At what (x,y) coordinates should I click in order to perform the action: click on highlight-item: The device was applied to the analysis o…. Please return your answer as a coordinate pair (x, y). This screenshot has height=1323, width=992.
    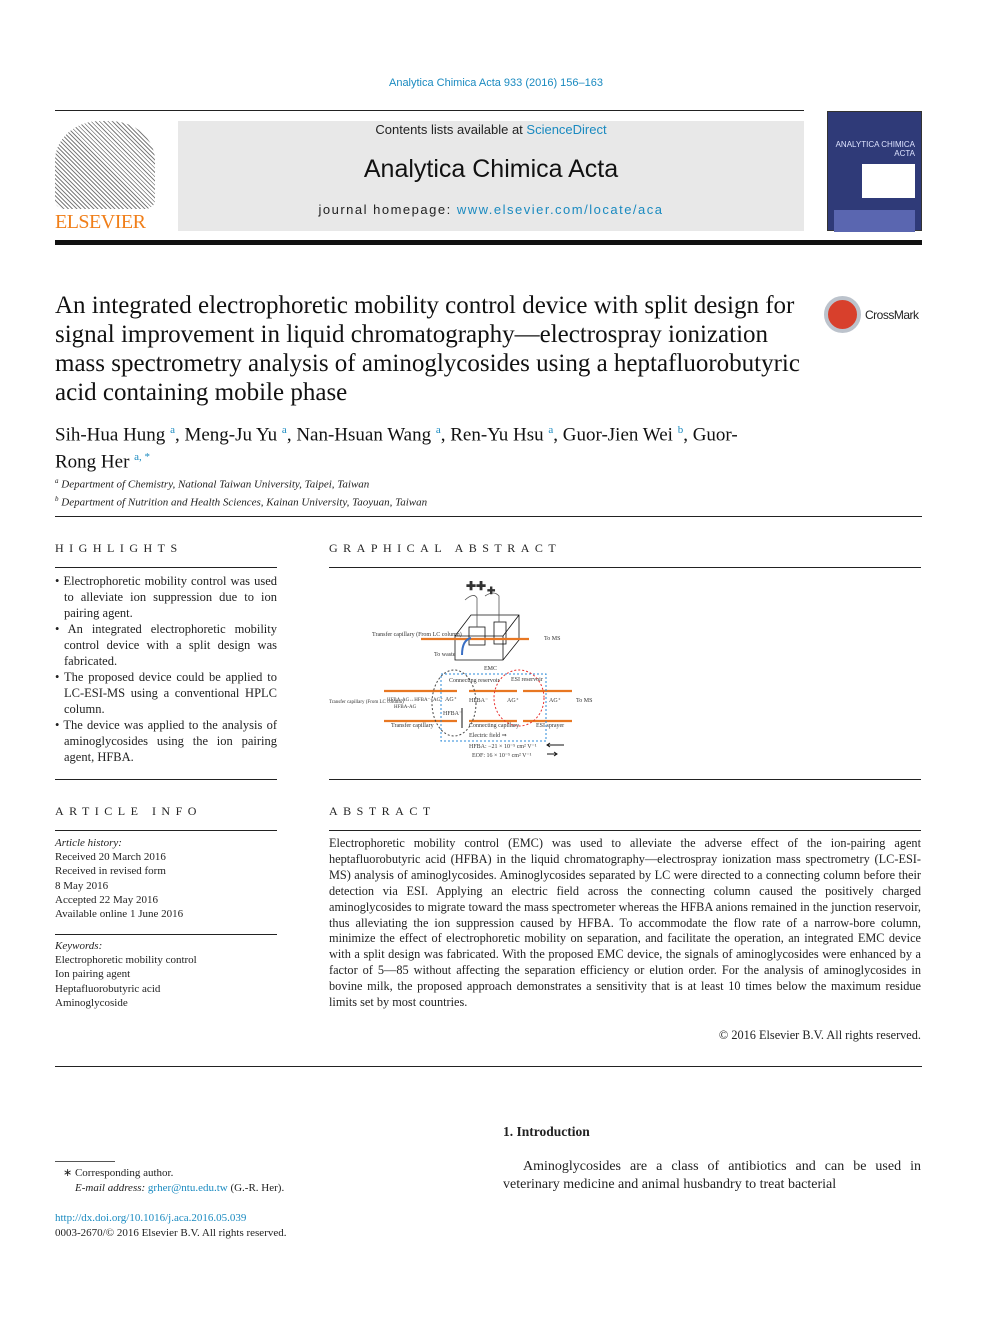
    Looking at the image, I should click on (166, 741).